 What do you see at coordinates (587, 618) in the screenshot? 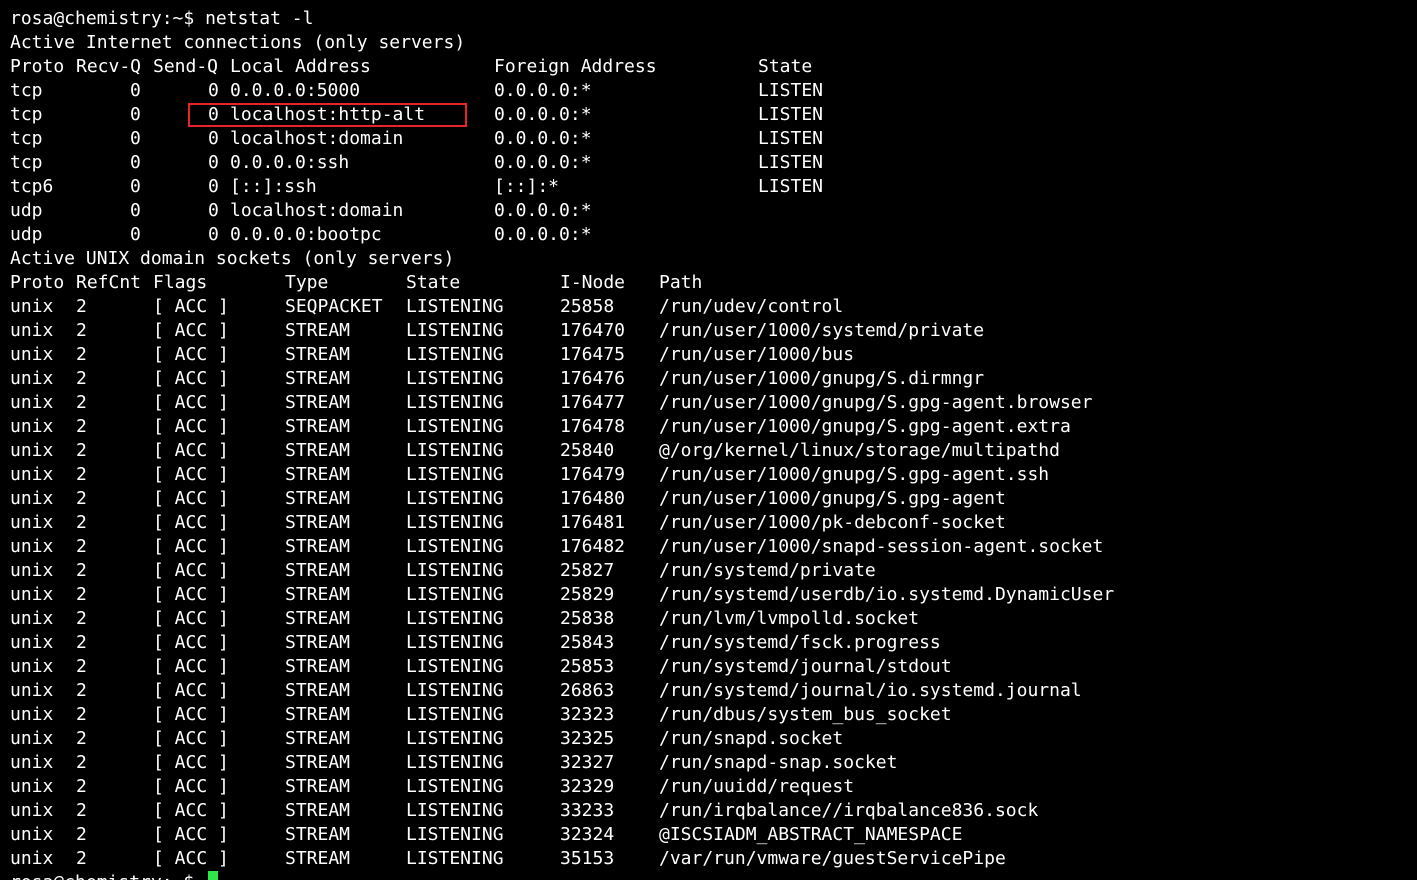
I see `unix-cell-inode: 25838` at bounding box center [587, 618].